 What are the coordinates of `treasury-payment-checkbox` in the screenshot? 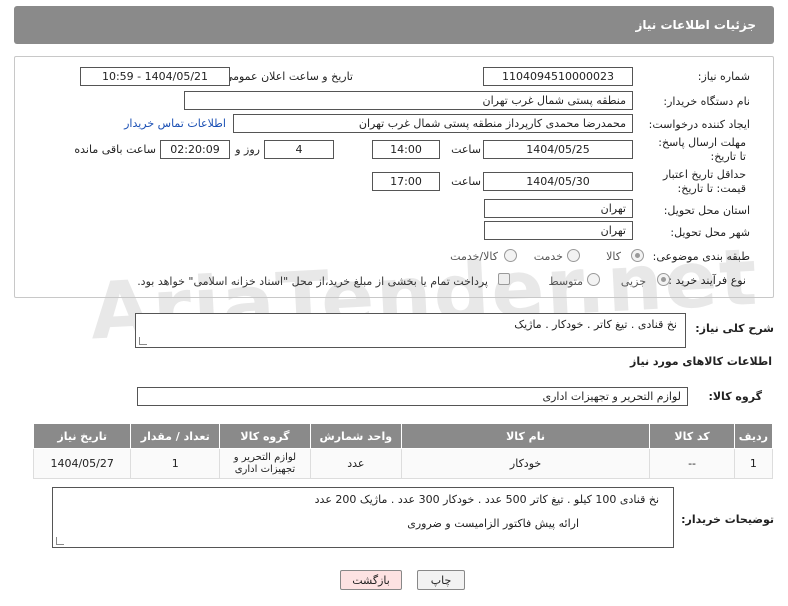 It's located at (504, 279).